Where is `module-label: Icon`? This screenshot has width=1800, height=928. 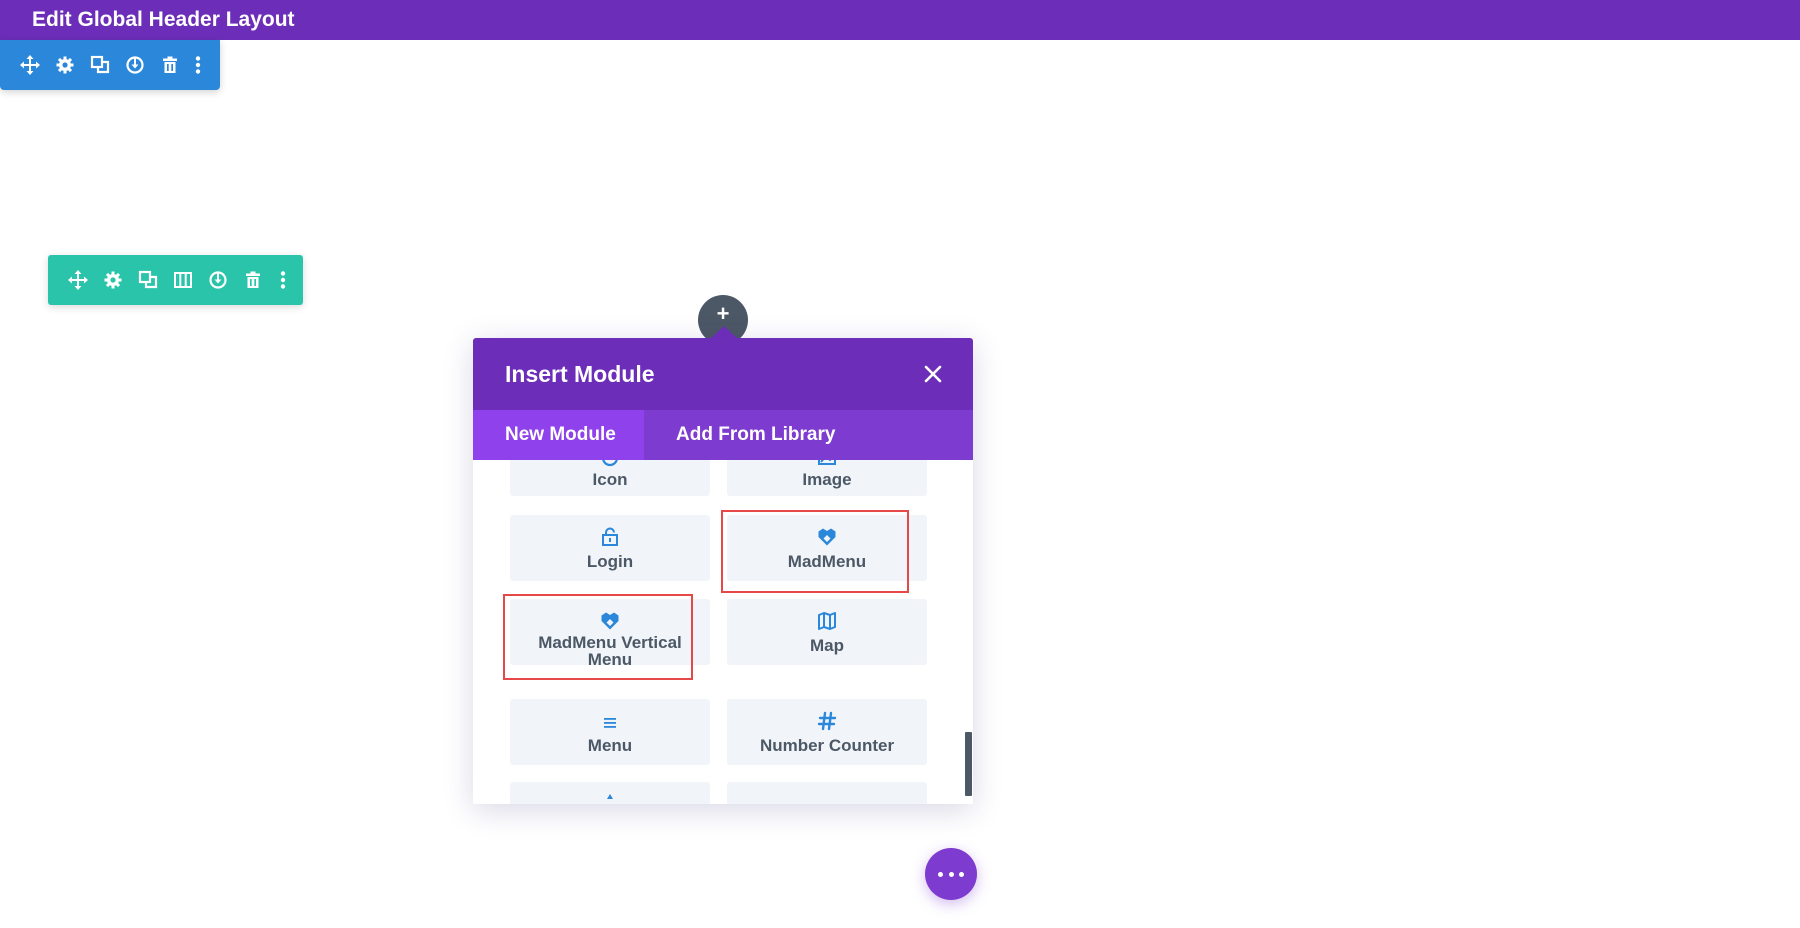
module-label: Icon is located at coordinates (610, 479).